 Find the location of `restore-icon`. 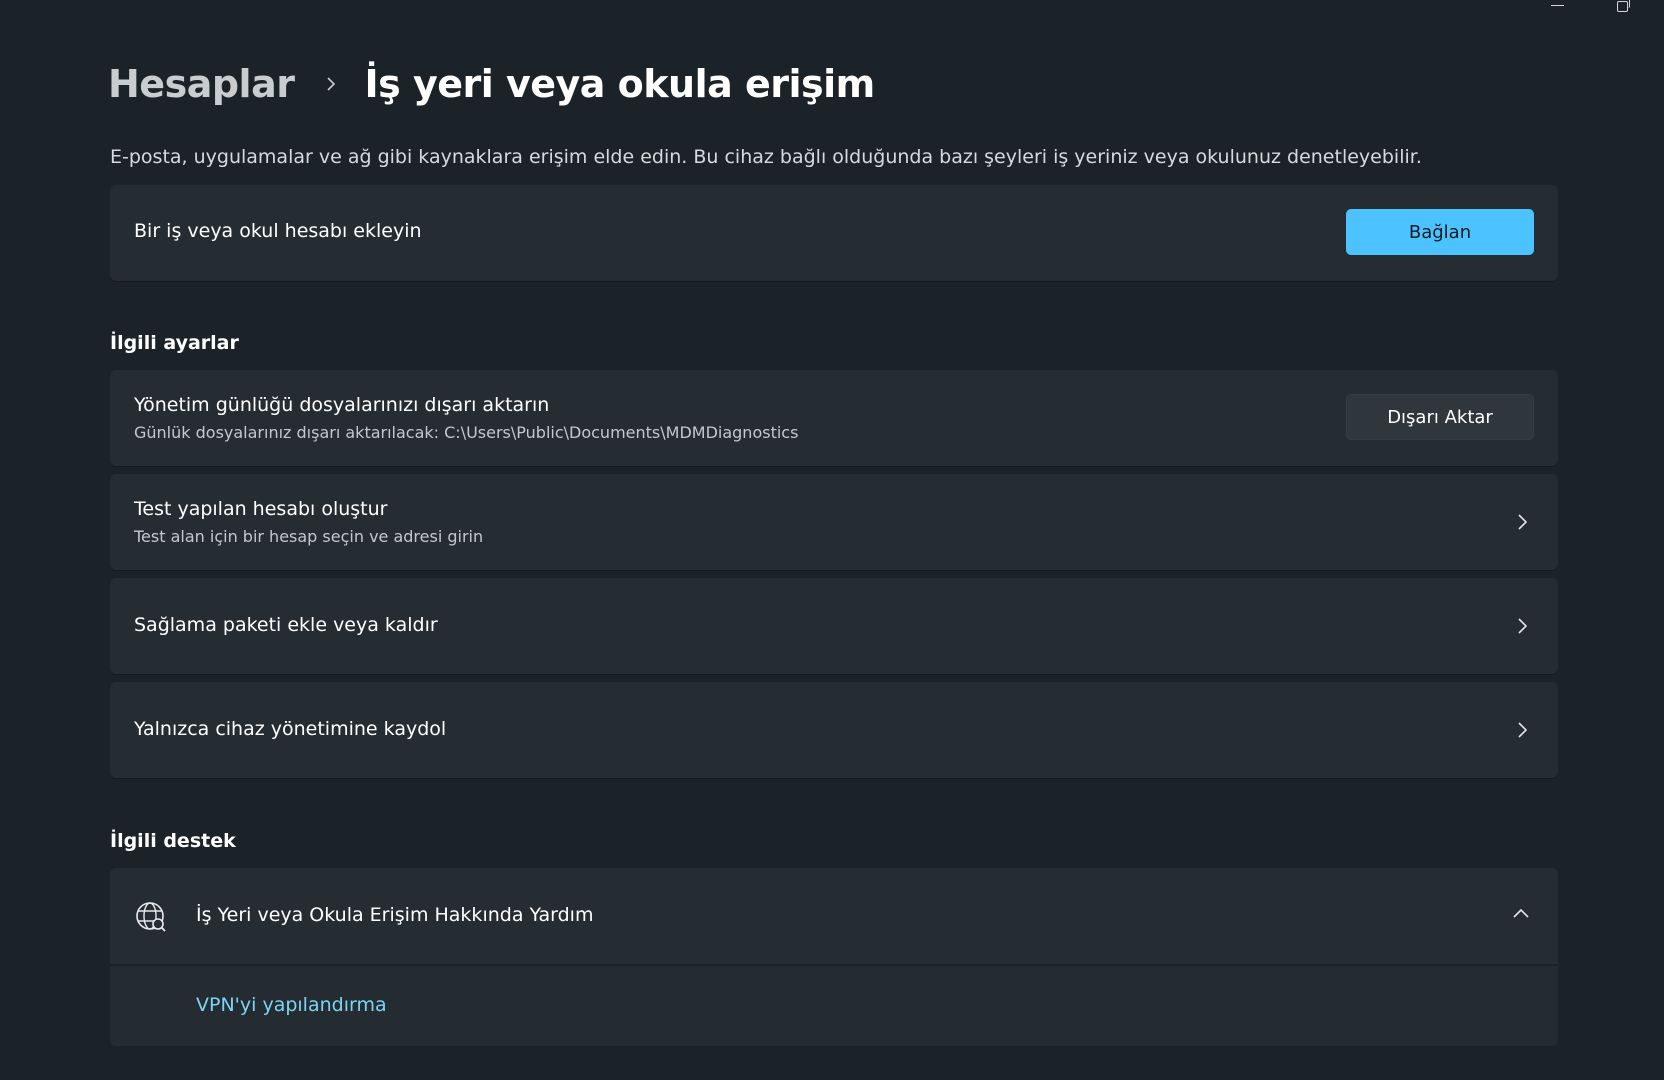

restore-icon is located at coordinates (1623, 7).